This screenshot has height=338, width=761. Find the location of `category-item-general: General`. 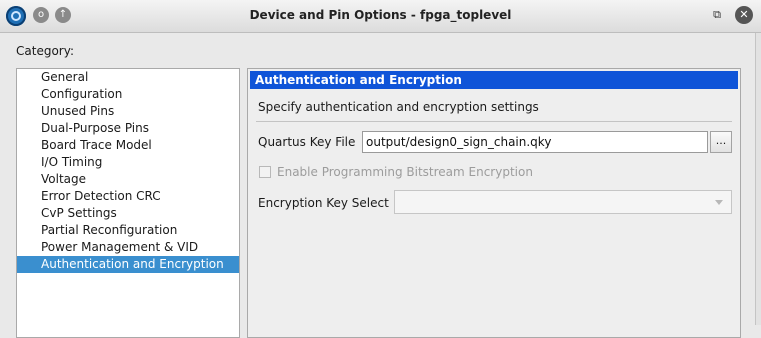

category-item-general: General is located at coordinates (128, 77).